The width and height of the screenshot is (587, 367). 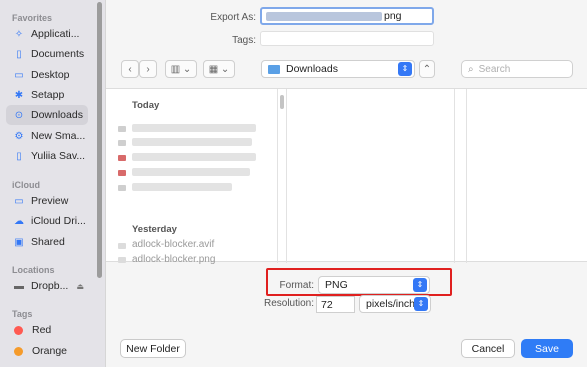 I want to click on forward-button: ›, so click(x=148, y=69).